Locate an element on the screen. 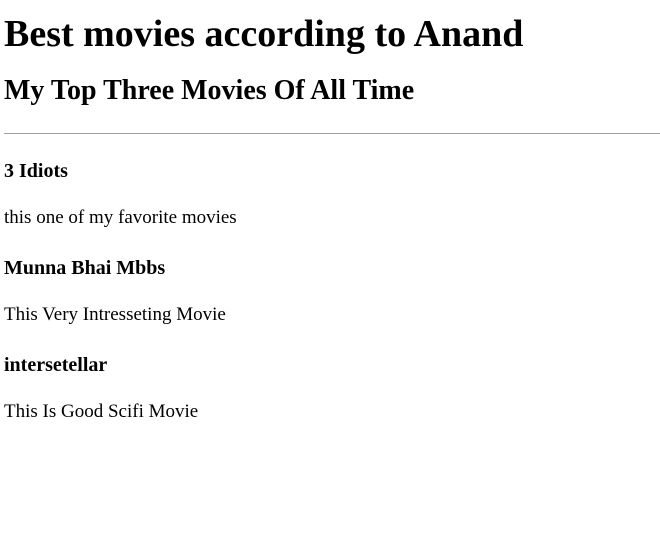 The image size is (660, 550). movie-title: intersetellar is located at coordinates (56, 365).